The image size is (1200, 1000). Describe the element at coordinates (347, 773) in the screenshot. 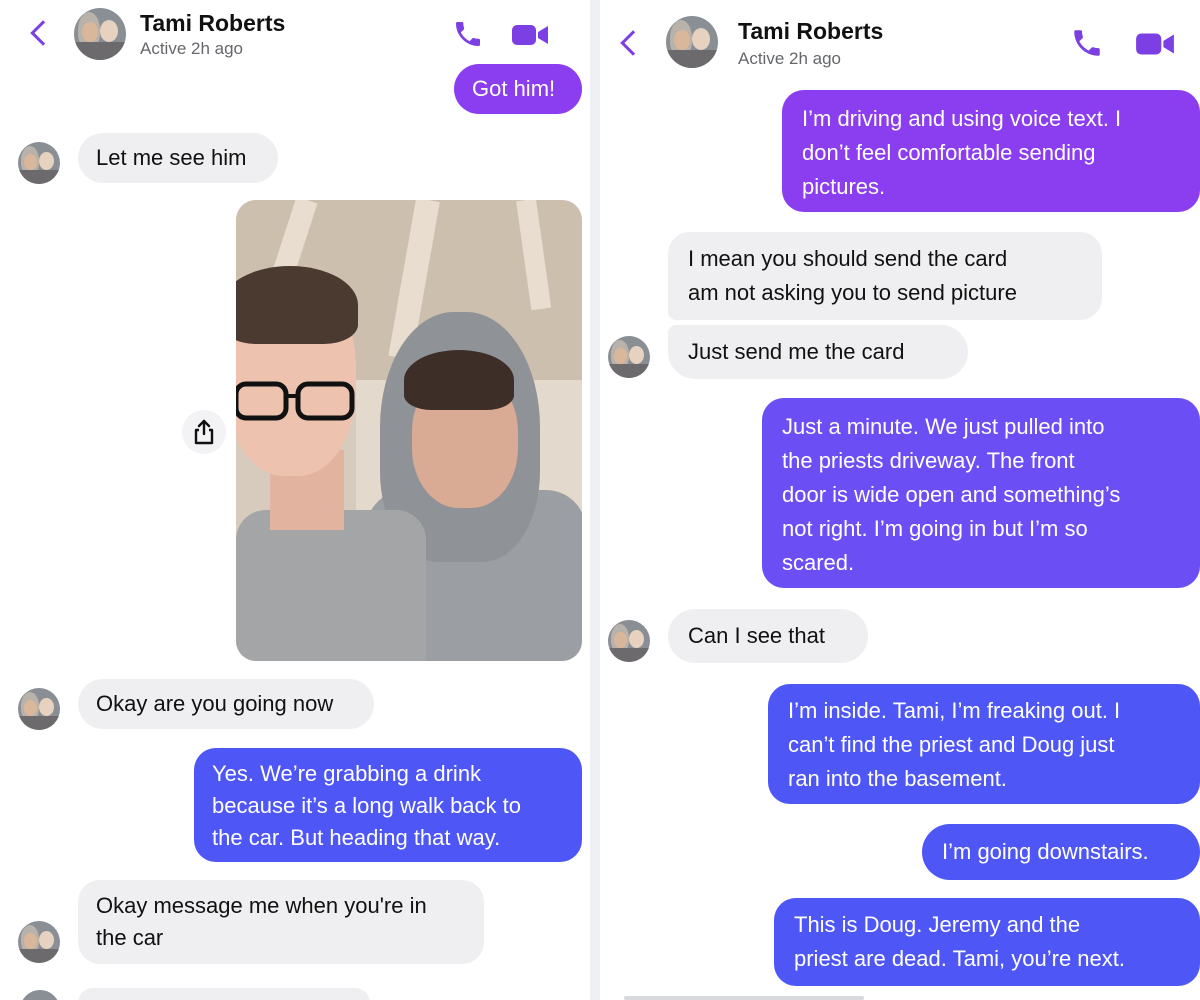

I see `message-line: Yes. We’re grabbing a drink` at that location.